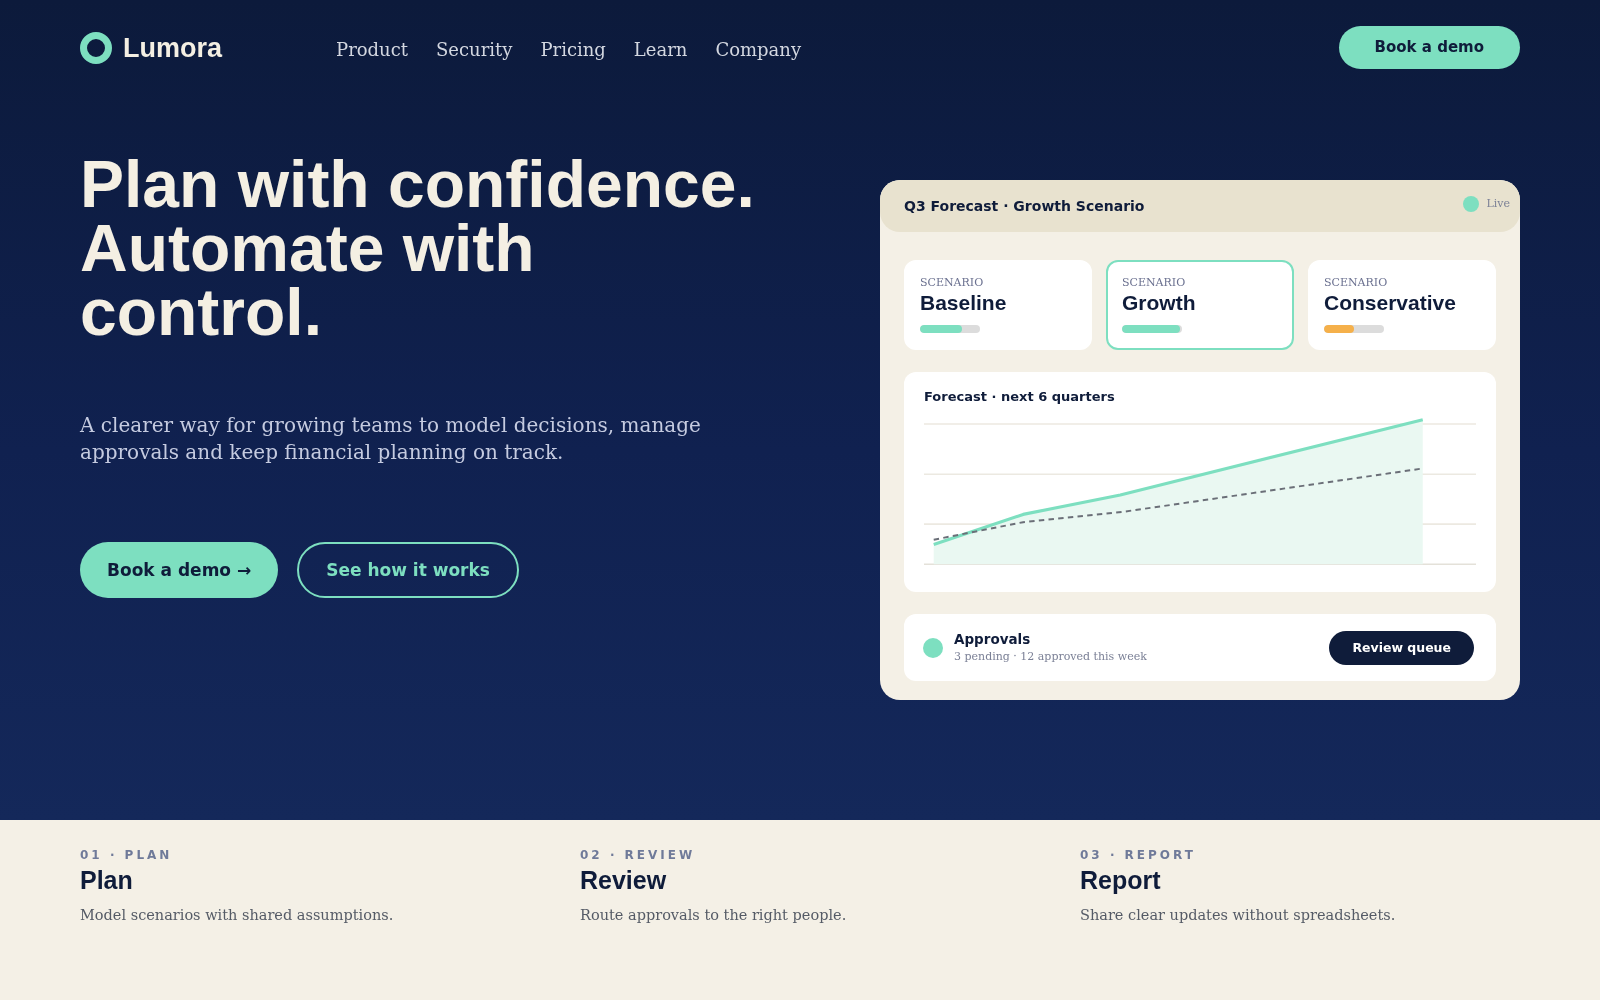 The image size is (1600, 1000). I want to click on scenario-name: Growth, so click(1159, 303).